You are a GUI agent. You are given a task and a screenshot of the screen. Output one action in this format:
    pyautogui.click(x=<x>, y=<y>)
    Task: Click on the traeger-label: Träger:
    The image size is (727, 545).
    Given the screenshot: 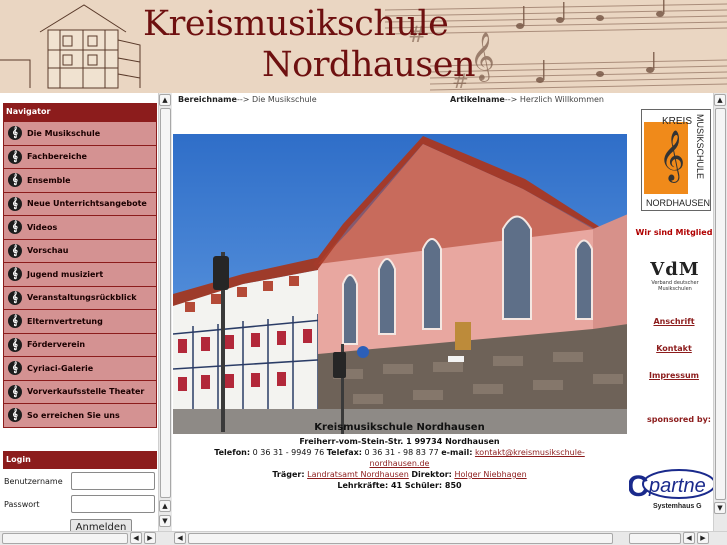 What is the action you would take?
    pyautogui.click(x=288, y=474)
    